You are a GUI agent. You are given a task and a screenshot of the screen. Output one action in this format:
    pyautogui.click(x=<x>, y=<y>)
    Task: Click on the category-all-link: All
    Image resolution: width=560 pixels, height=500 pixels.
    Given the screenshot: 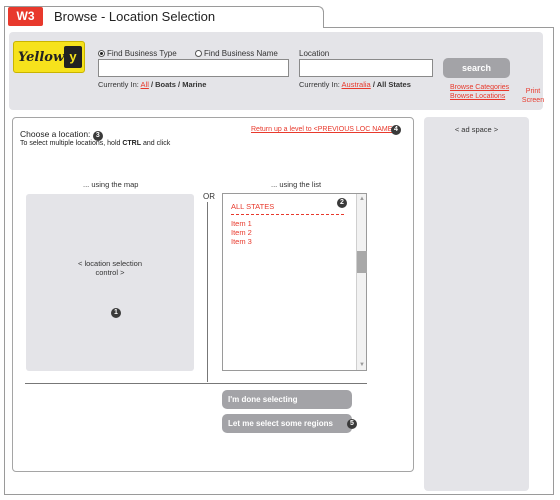 What is the action you would take?
    pyautogui.click(x=145, y=84)
    